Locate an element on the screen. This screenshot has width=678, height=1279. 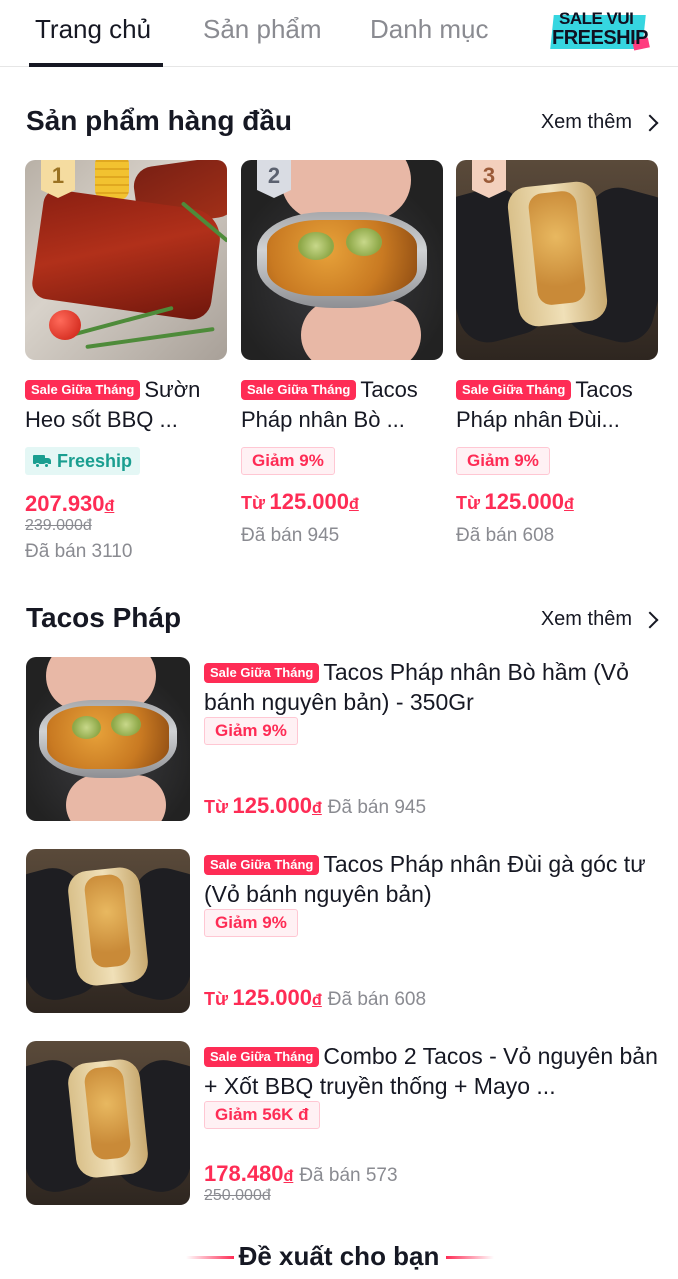
product-image: 1 is located at coordinates (126, 260).